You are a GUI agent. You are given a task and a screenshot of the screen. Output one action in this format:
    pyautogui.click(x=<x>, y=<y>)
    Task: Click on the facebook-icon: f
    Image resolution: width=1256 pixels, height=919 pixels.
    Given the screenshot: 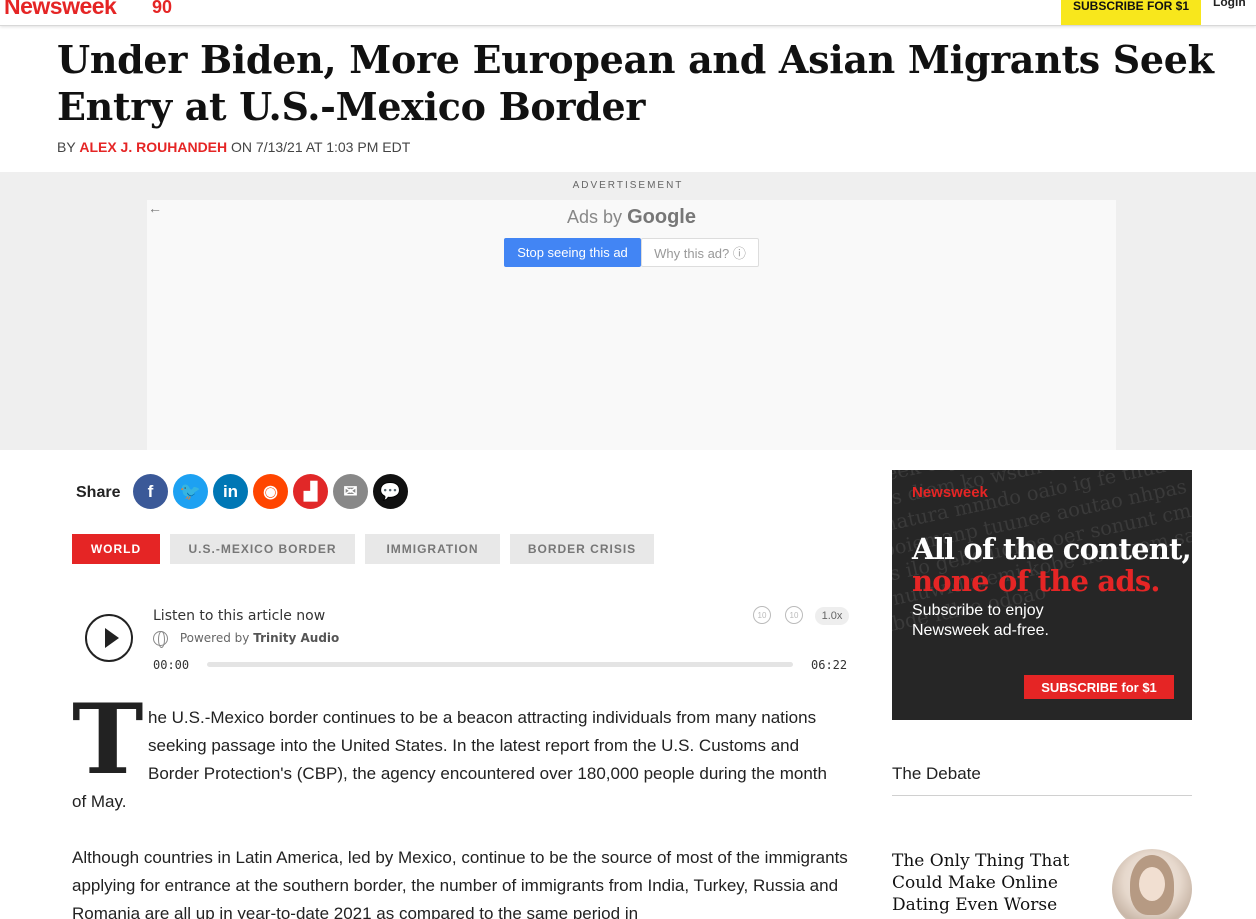 What is the action you would take?
    pyautogui.click(x=150, y=491)
    